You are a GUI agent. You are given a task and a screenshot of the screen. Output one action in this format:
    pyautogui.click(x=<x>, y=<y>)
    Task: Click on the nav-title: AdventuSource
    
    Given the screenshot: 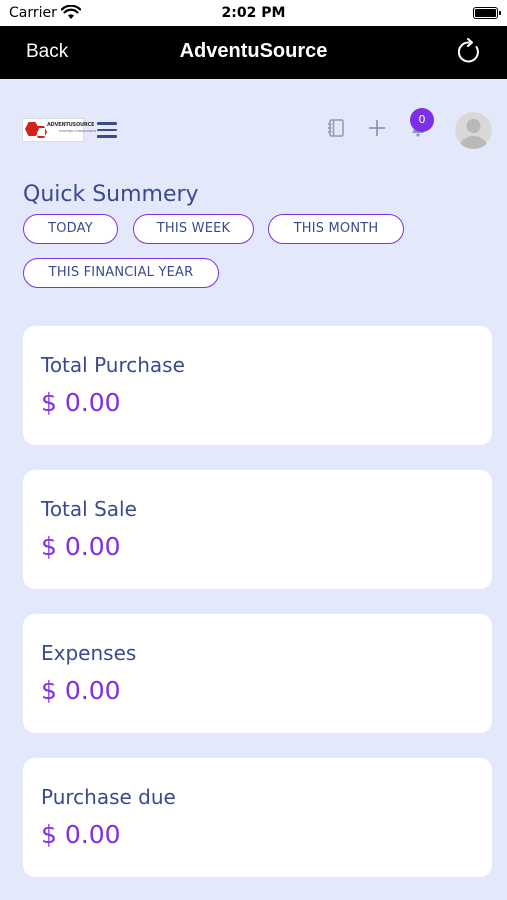 What is the action you would take?
    pyautogui.click(x=253, y=51)
    